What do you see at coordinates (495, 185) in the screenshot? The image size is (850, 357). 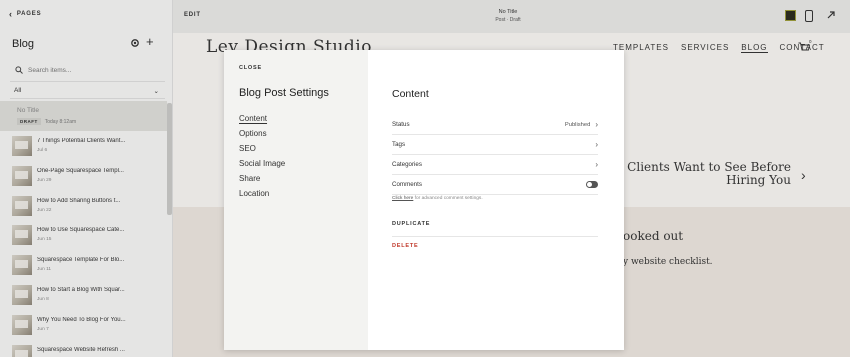 I see `comments-row: Comments` at bounding box center [495, 185].